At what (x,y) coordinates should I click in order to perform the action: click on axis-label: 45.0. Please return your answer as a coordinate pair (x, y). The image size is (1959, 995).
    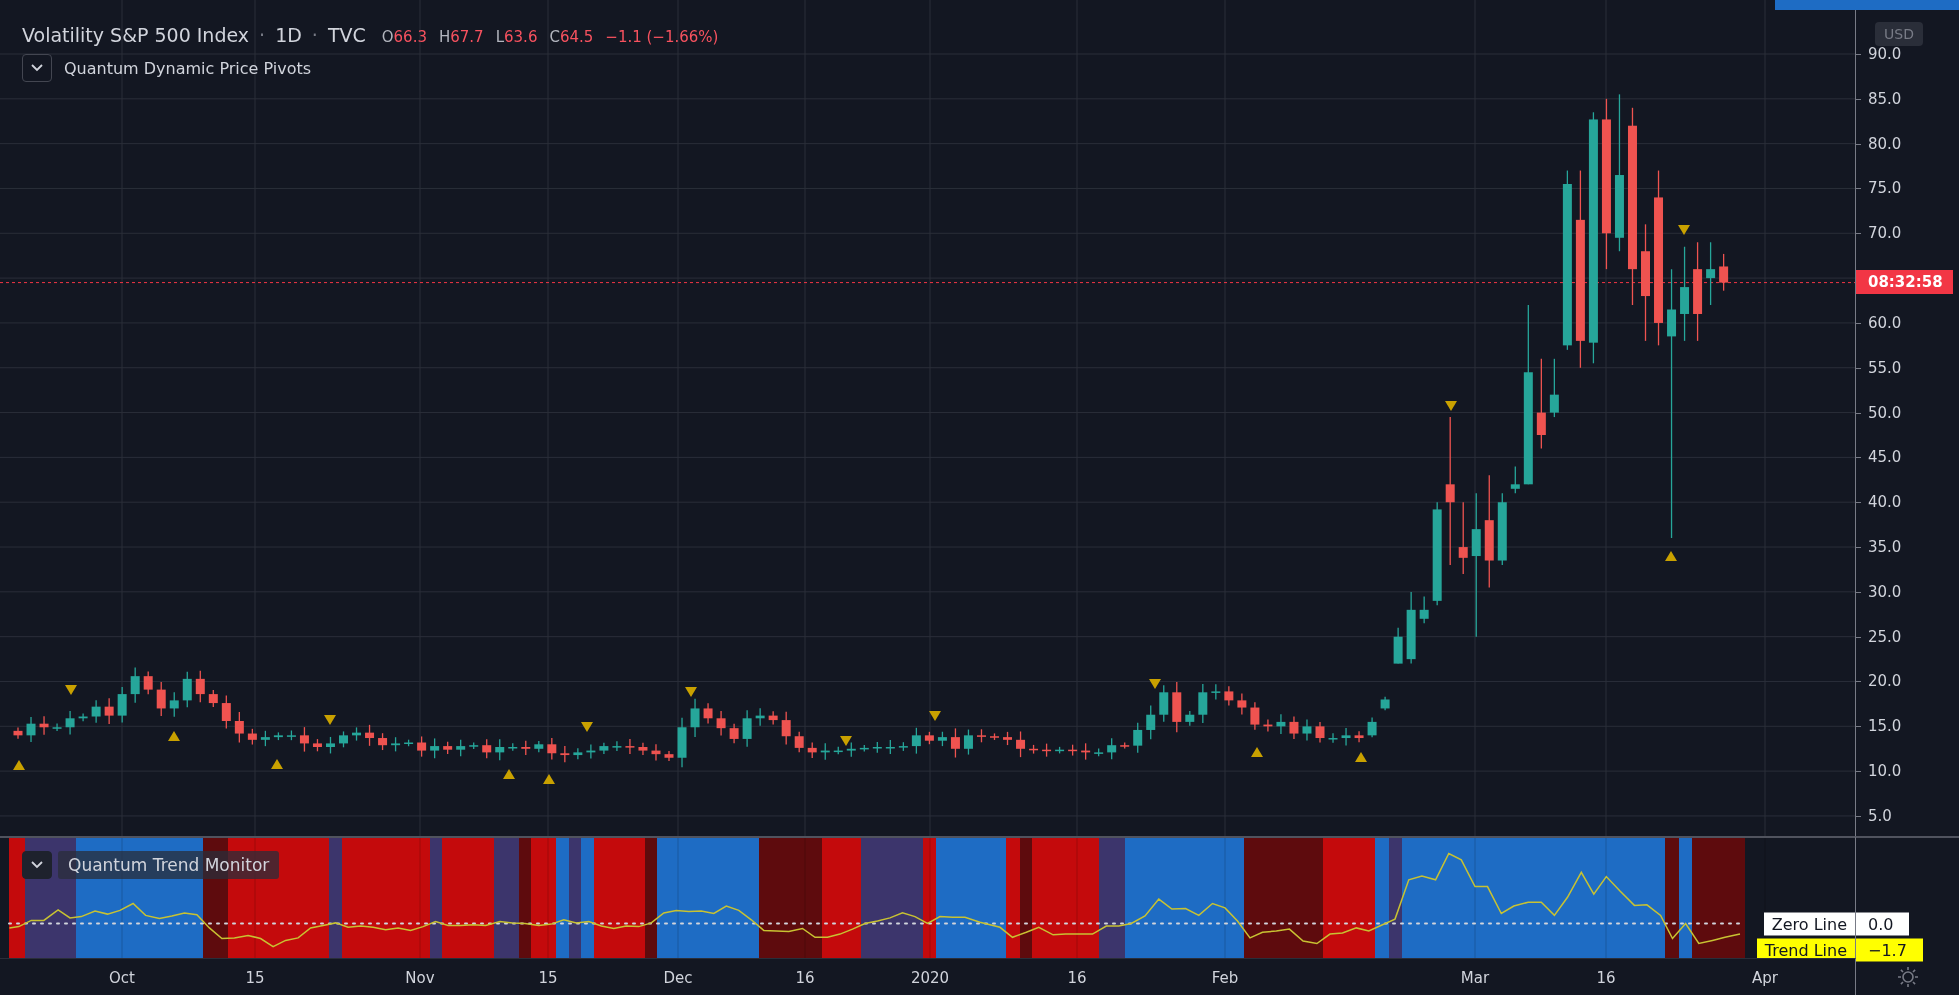
    Looking at the image, I should click on (1885, 457).